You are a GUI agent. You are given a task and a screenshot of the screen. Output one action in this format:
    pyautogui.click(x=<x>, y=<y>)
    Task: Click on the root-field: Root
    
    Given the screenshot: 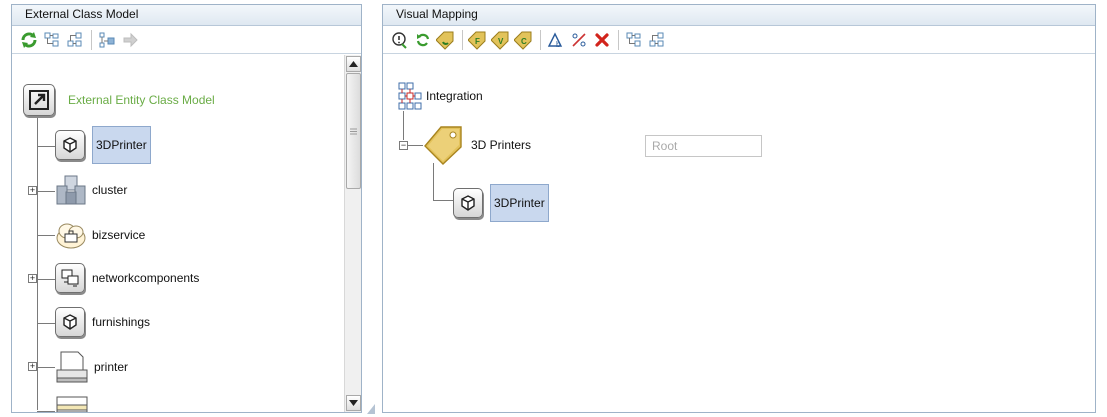 What is the action you would take?
    pyautogui.click(x=703, y=146)
    